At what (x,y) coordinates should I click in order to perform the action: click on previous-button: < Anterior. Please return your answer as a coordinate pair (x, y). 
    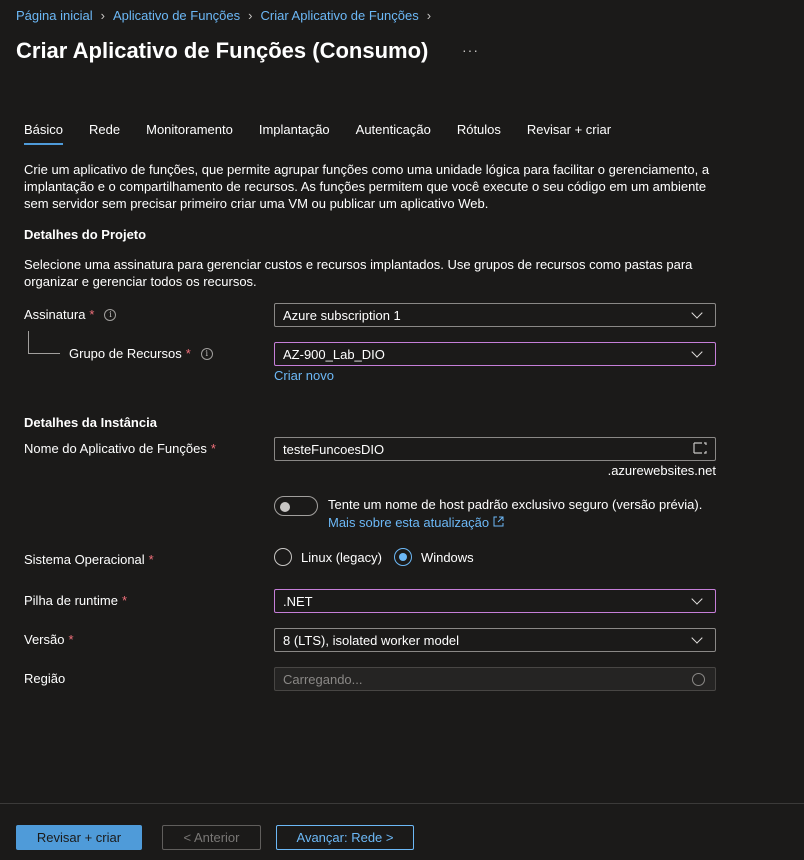
    Looking at the image, I should click on (211, 837).